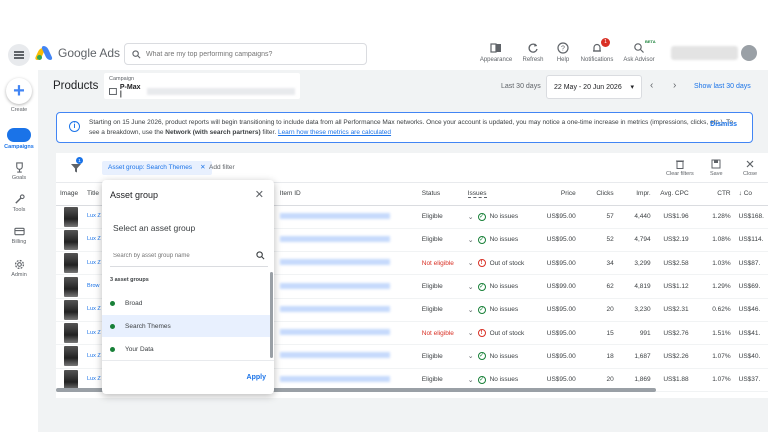 The width and height of the screenshot is (768, 432). I want to click on search-bar, so click(245, 54).